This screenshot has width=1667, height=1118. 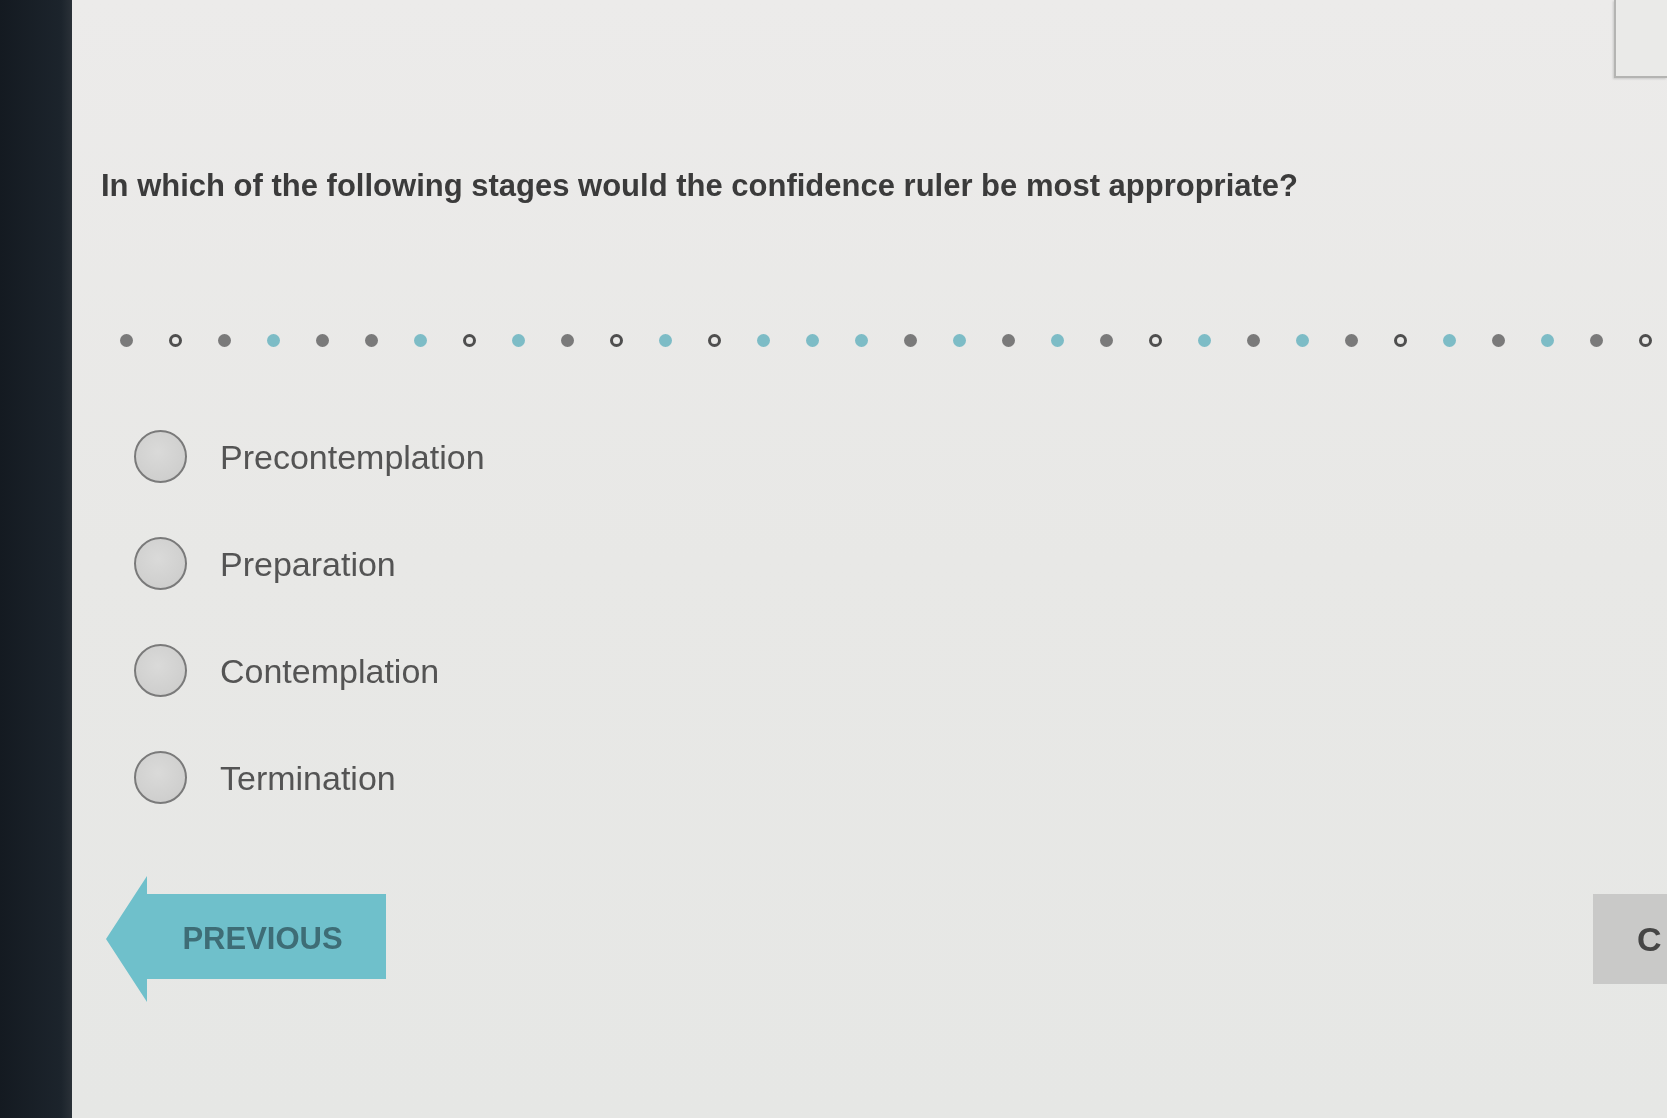 What do you see at coordinates (352, 456) in the screenshot?
I see `option-label: Precontemplation` at bounding box center [352, 456].